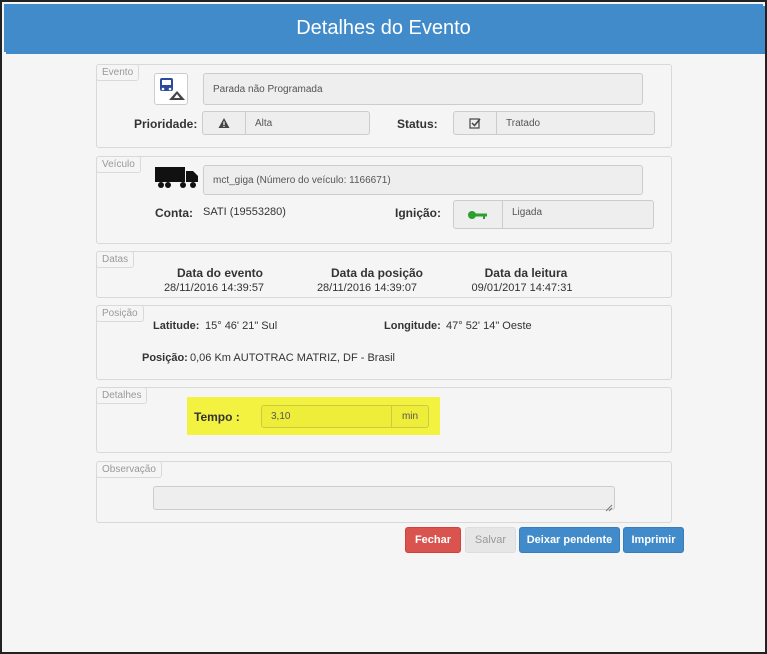 The width and height of the screenshot is (767, 654). Describe the element at coordinates (214, 288) in the screenshot. I see `data-evento-value: 28/11/2016 14:39:57` at that location.